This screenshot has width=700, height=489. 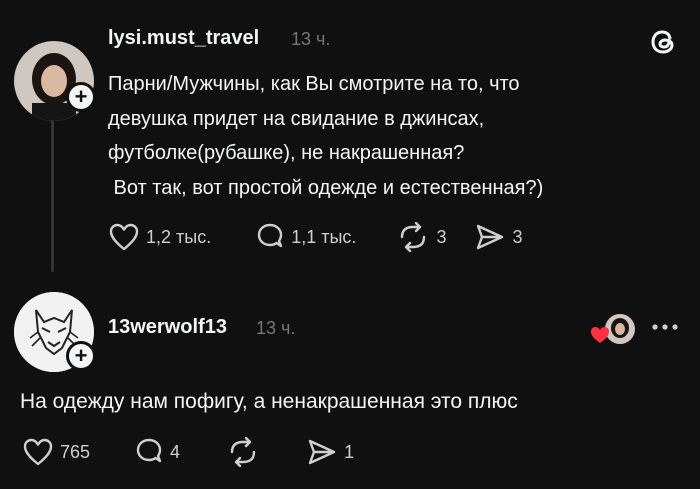 What do you see at coordinates (167, 327) in the screenshot?
I see `reply-username: 13werwolf13` at bounding box center [167, 327].